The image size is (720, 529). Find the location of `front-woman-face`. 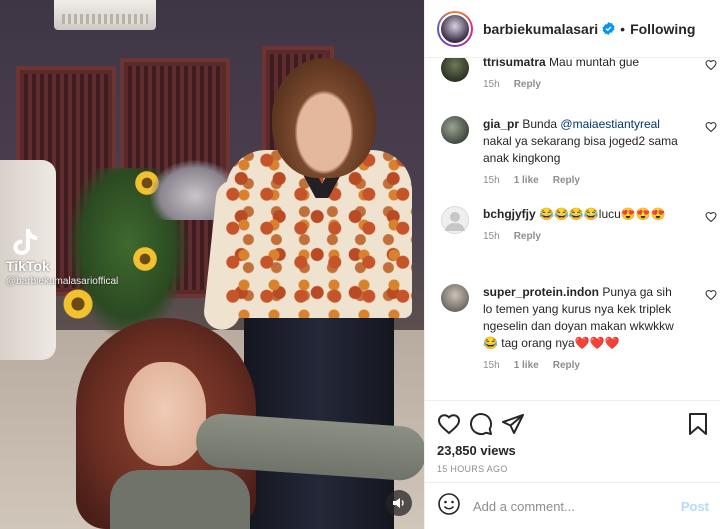

front-woman-face is located at coordinates (165, 414).